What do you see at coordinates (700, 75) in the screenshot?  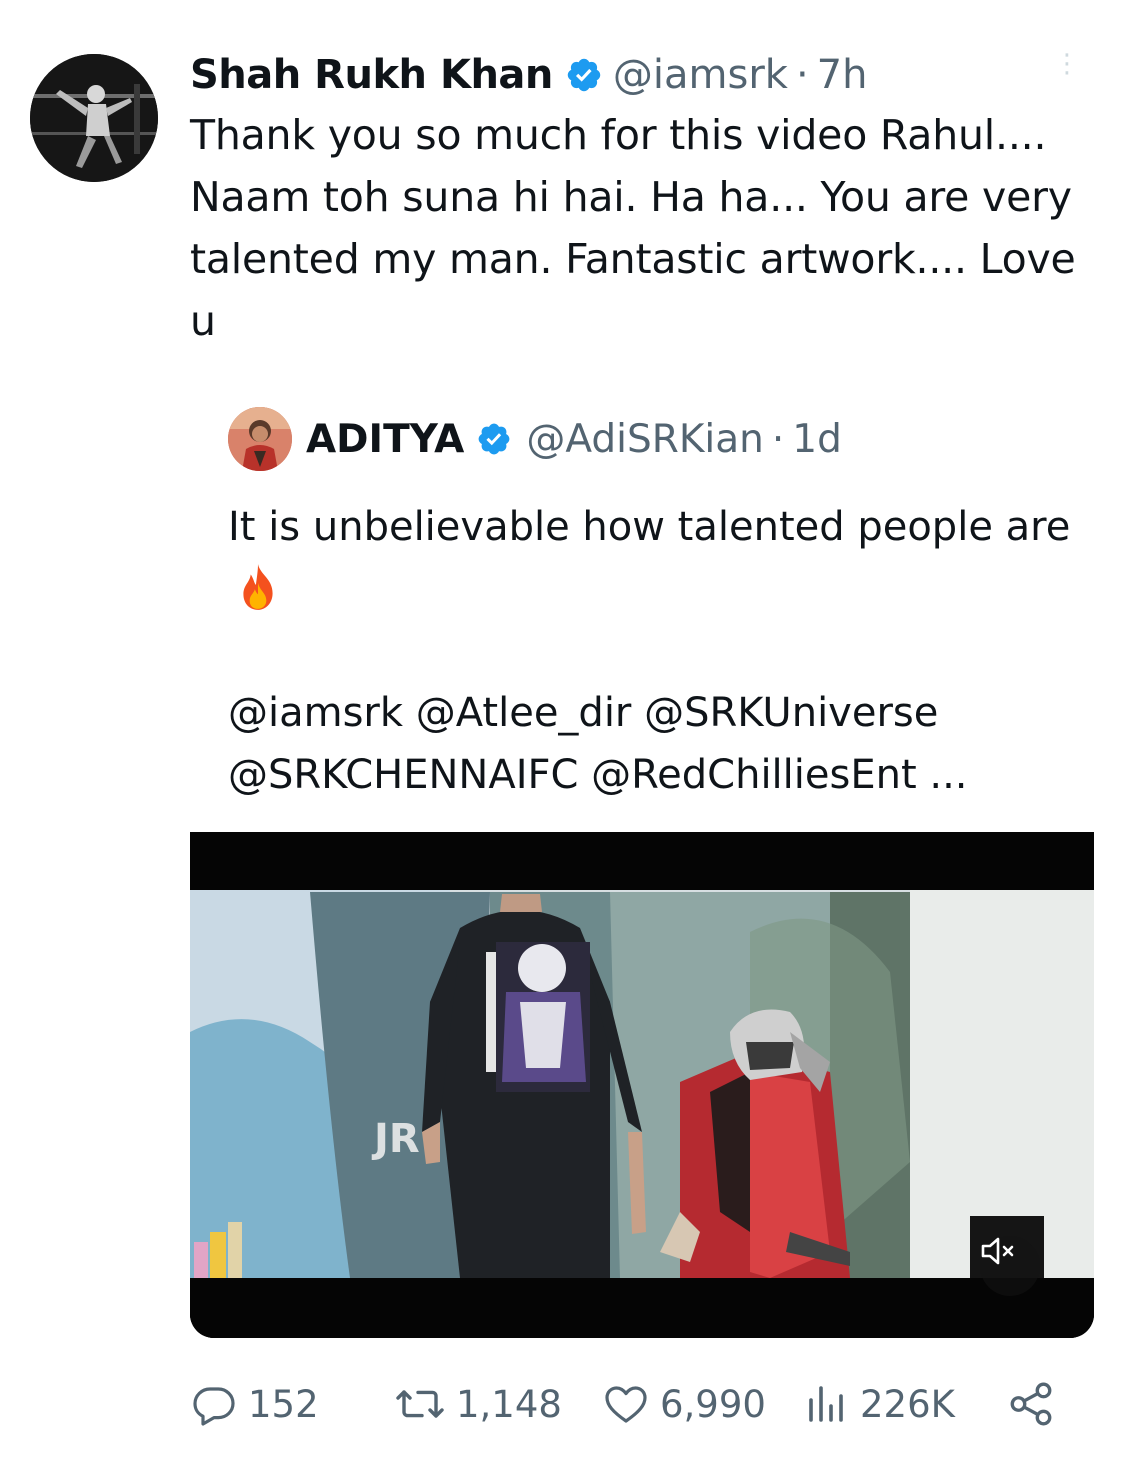 I see `author-handle: @iamsrk` at bounding box center [700, 75].